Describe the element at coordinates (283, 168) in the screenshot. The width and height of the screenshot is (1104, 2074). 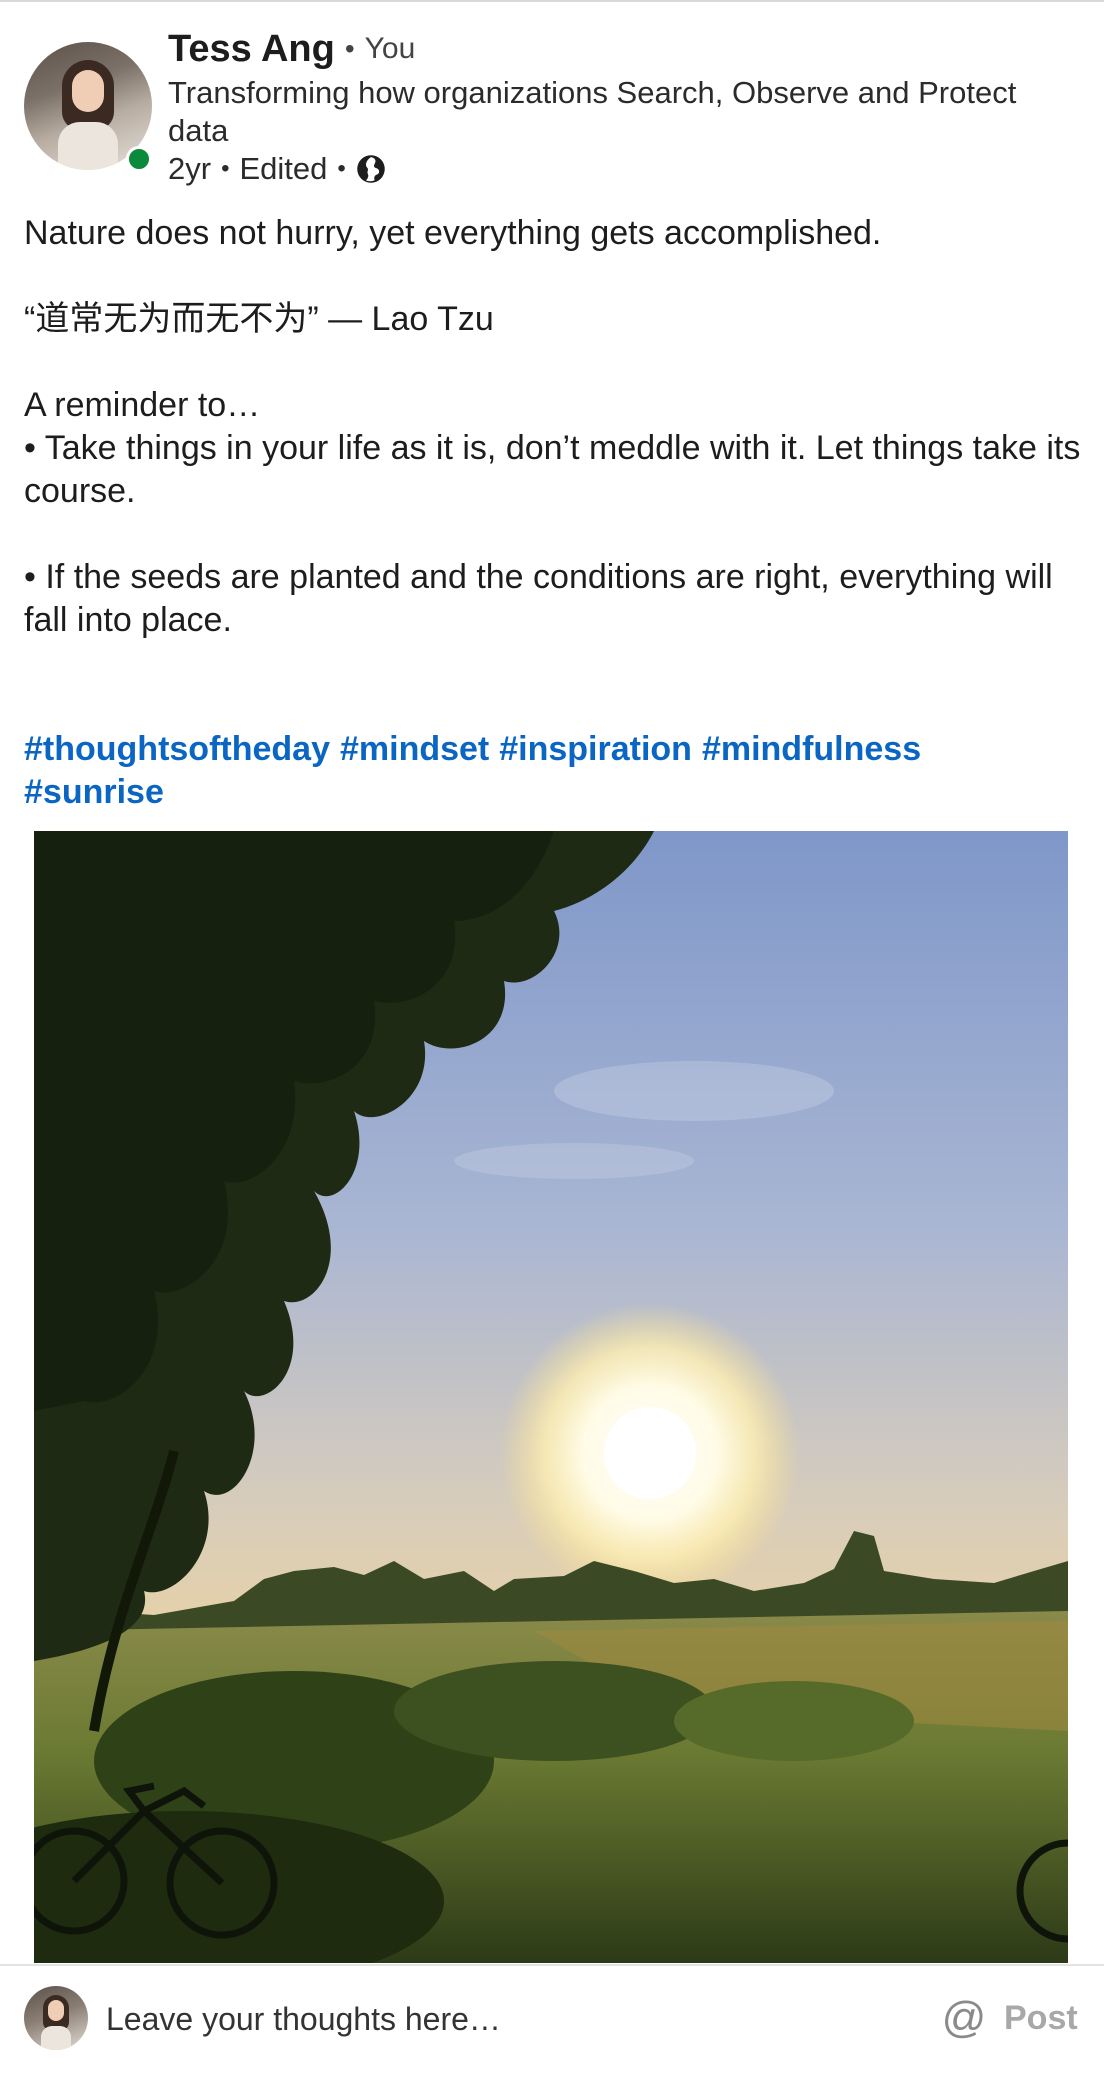
I see `edited-label: Edited` at that location.